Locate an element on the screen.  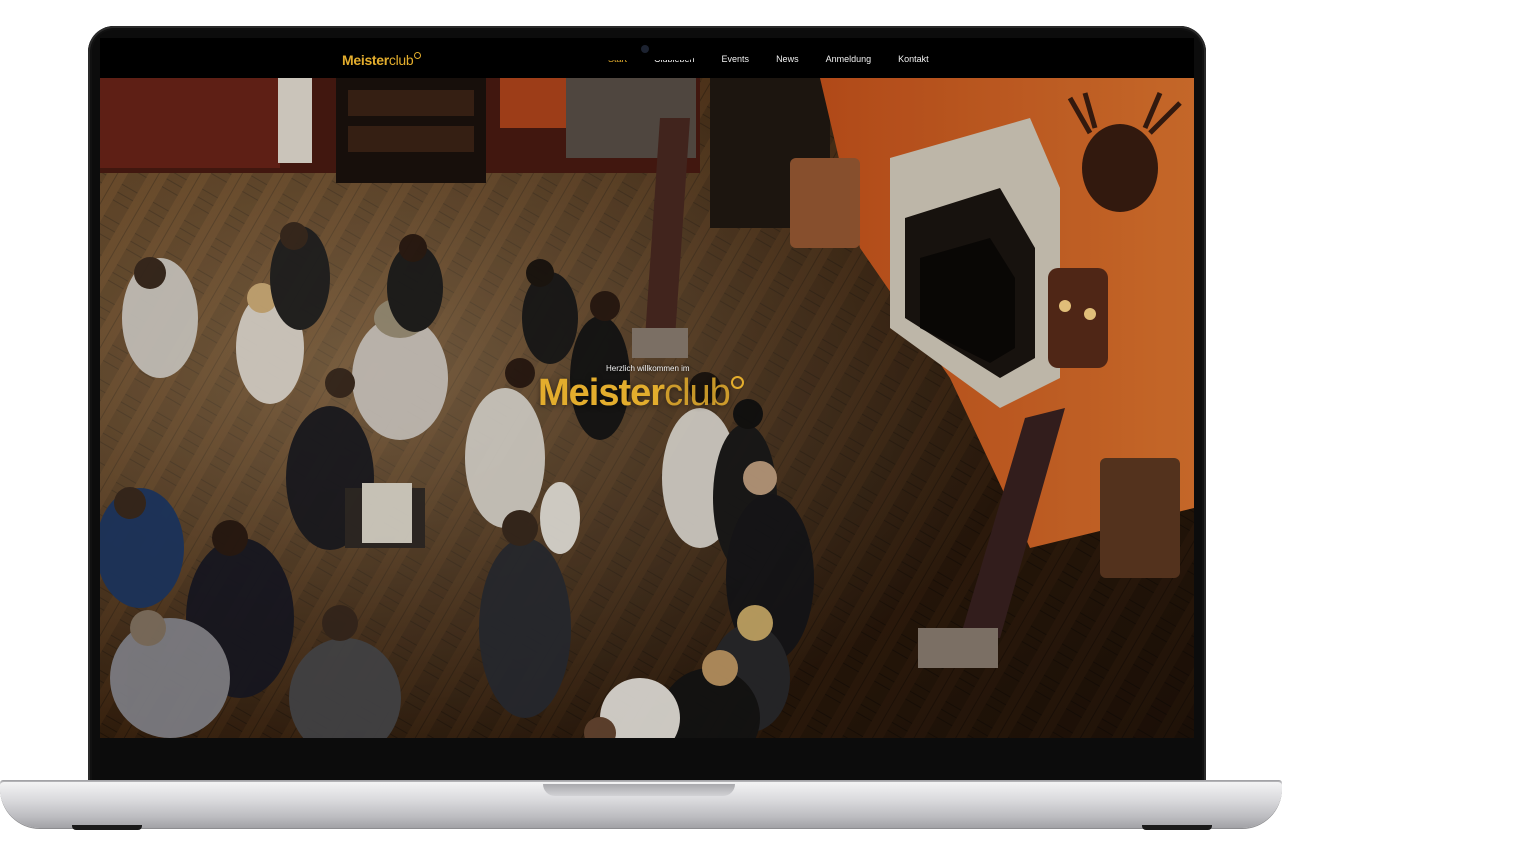
laptop-foot-right is located at coordinates (1177, 827).